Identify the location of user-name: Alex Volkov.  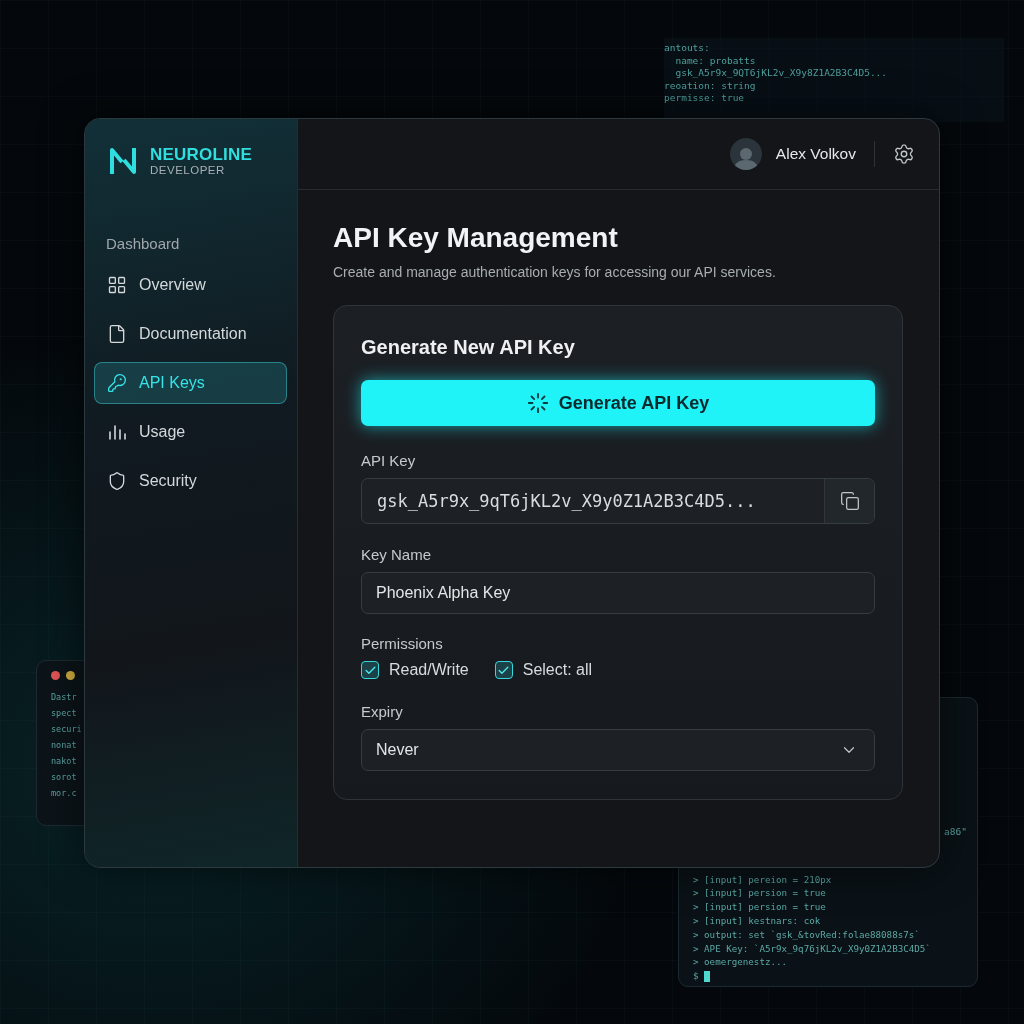
(815, 154).